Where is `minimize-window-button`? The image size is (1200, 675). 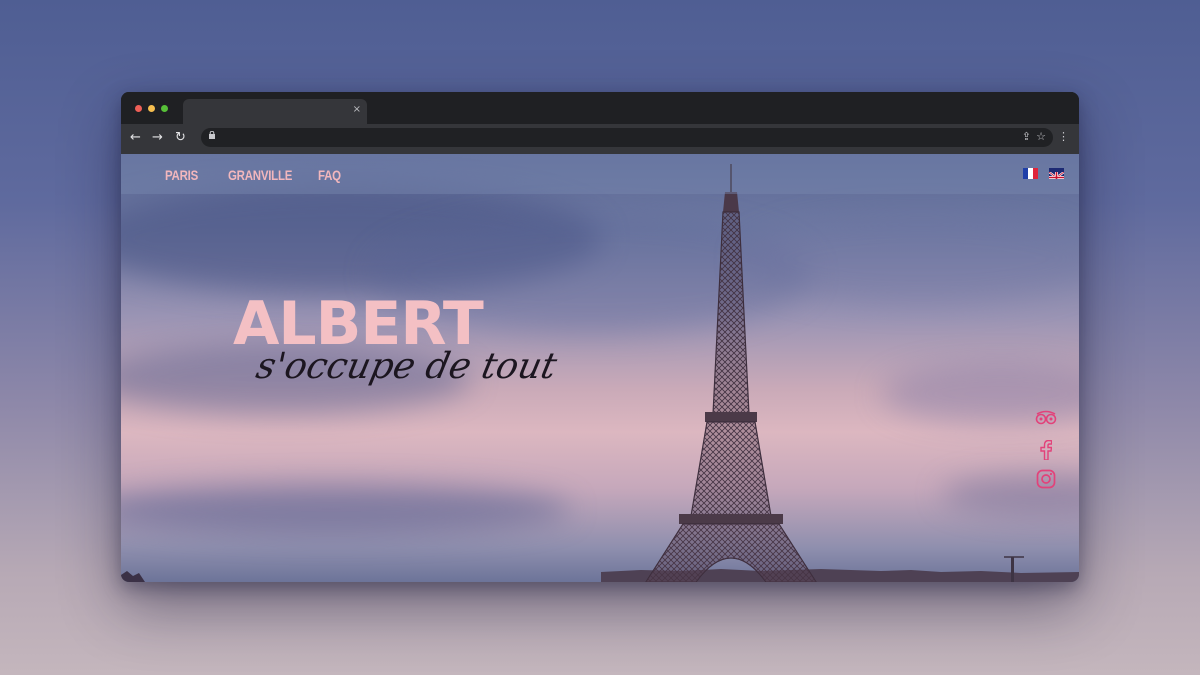 minimize-window-button is located at coordinates (151, 108).